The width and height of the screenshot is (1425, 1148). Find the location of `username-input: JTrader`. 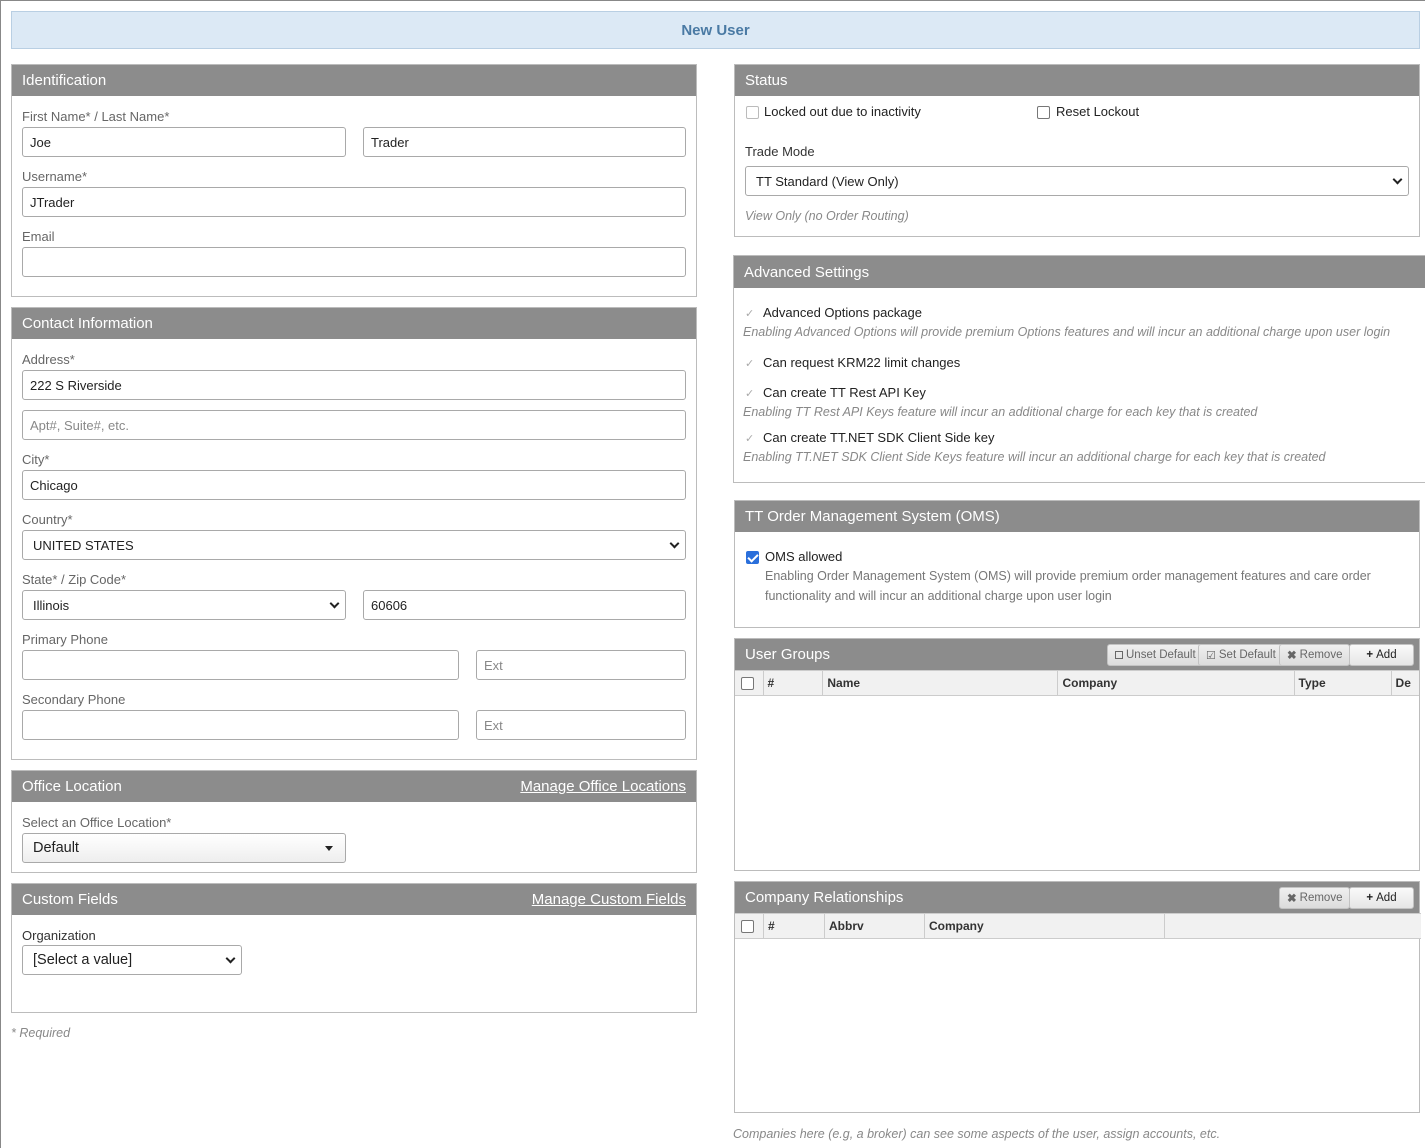

username-input: JTrader is located at coordinates (354, 202).